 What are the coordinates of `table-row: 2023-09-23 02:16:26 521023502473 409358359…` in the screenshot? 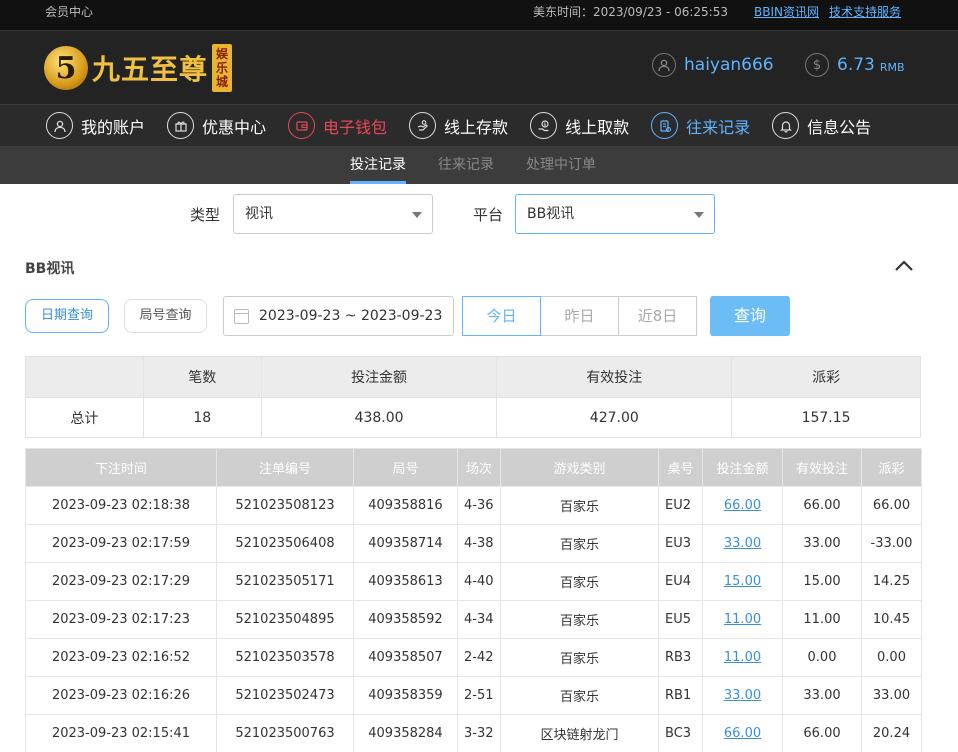 It's located at (473, 695).